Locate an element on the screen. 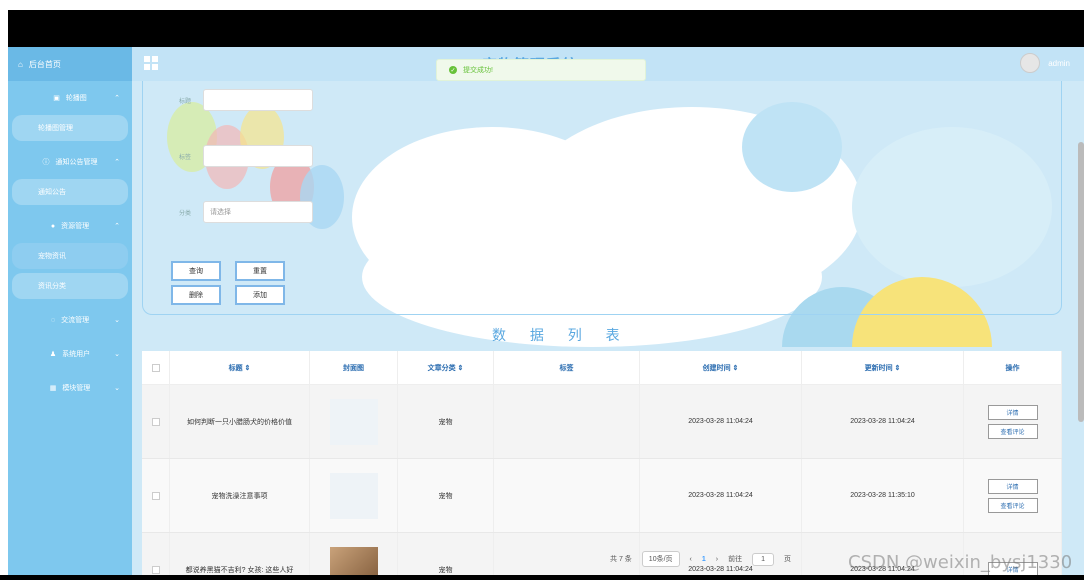  col-cover: 封面图 is located at coordinates (354, 367).